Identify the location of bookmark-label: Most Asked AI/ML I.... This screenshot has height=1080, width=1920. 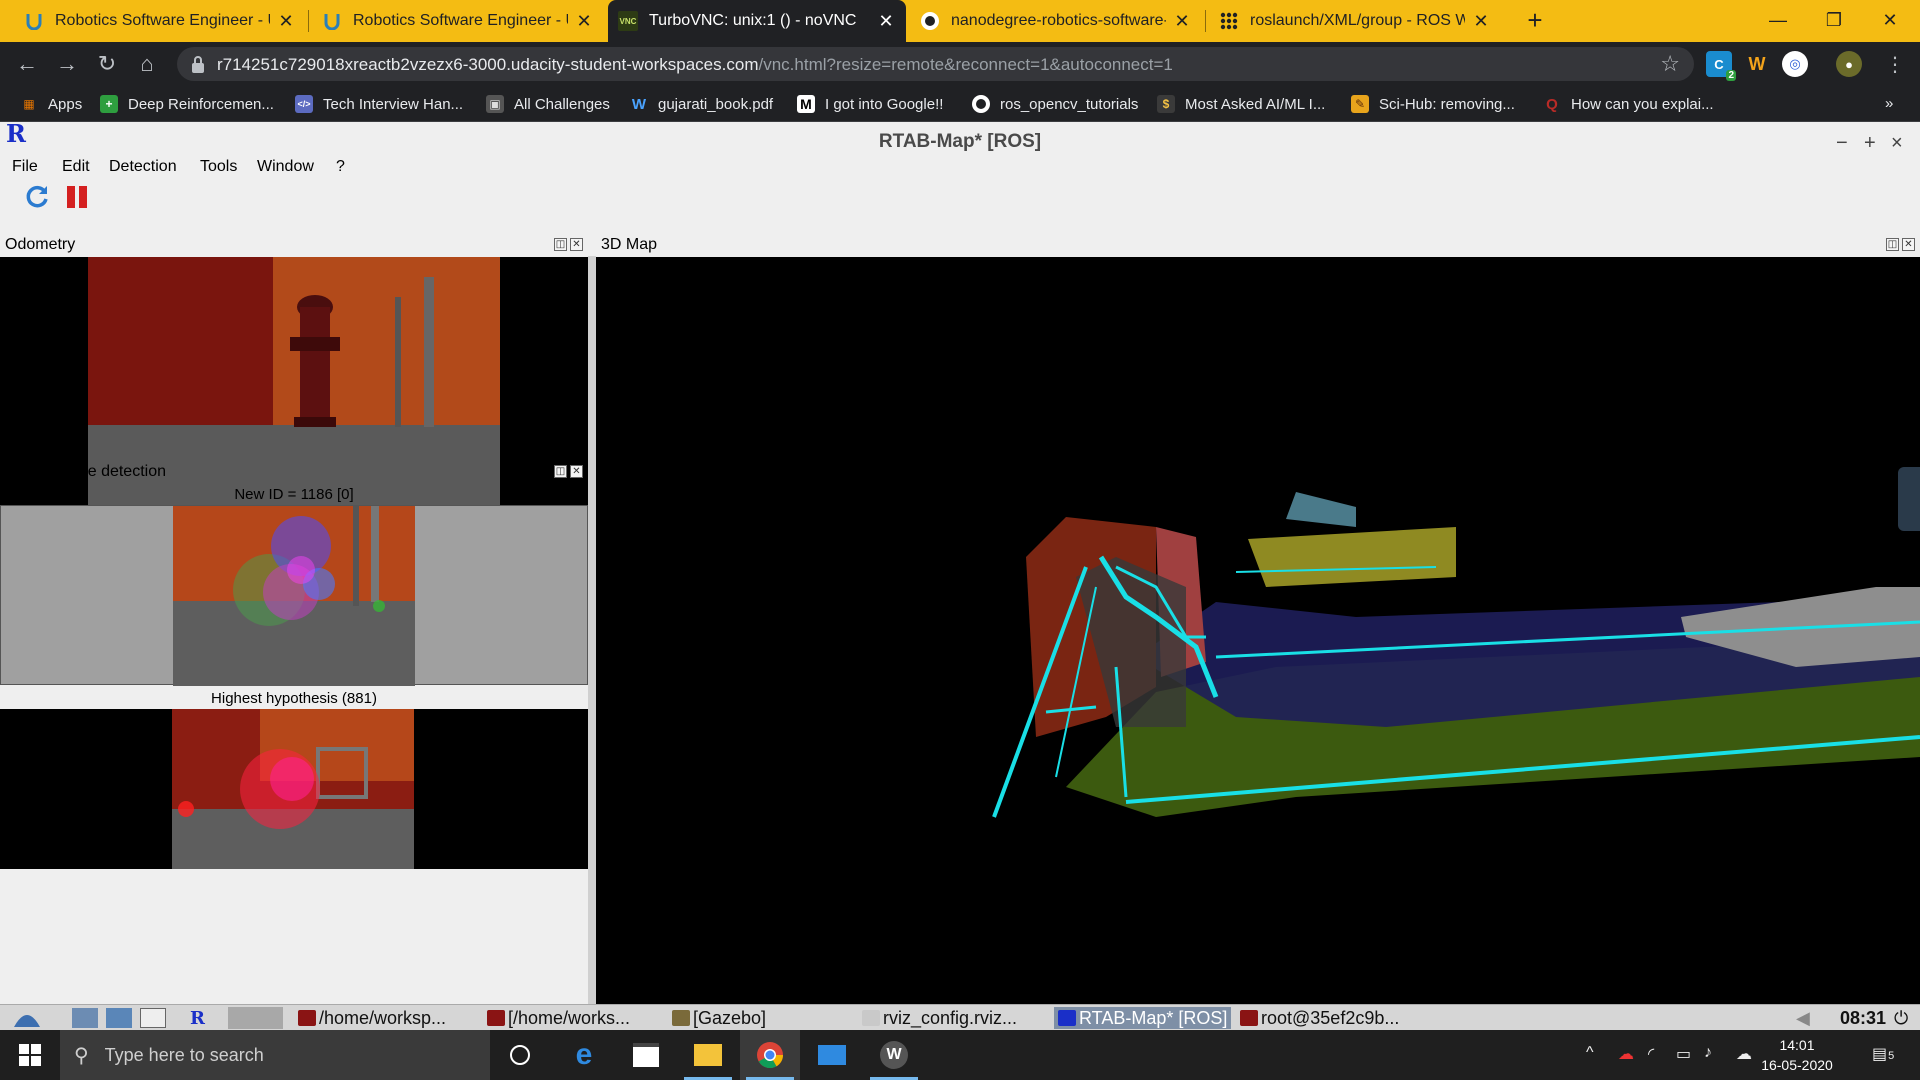
(1255, 104).